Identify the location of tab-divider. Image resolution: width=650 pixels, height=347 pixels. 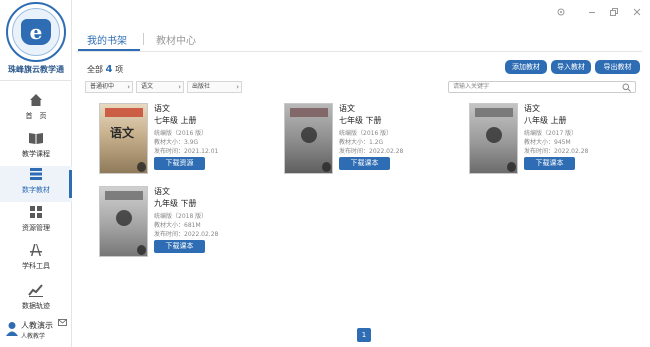
(143, 39).